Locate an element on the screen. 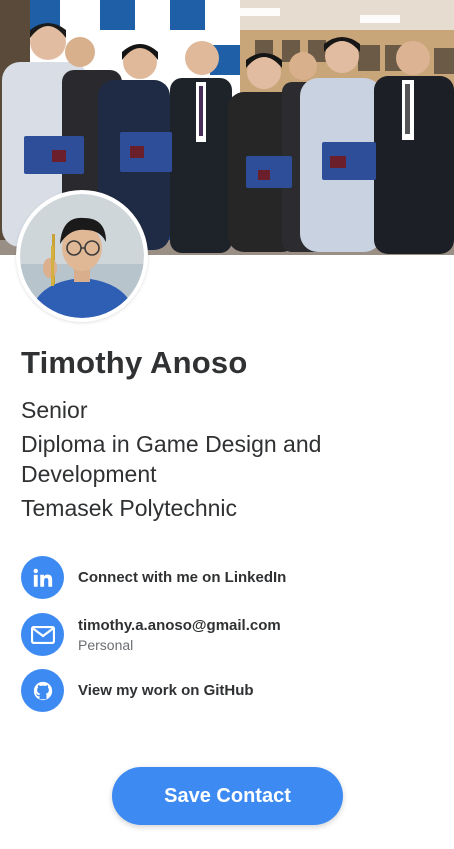 The height and width of the screenshot is (849, 454). email-address: timothy.a.anoso@gmail.com is located at coordinates (179, 625).